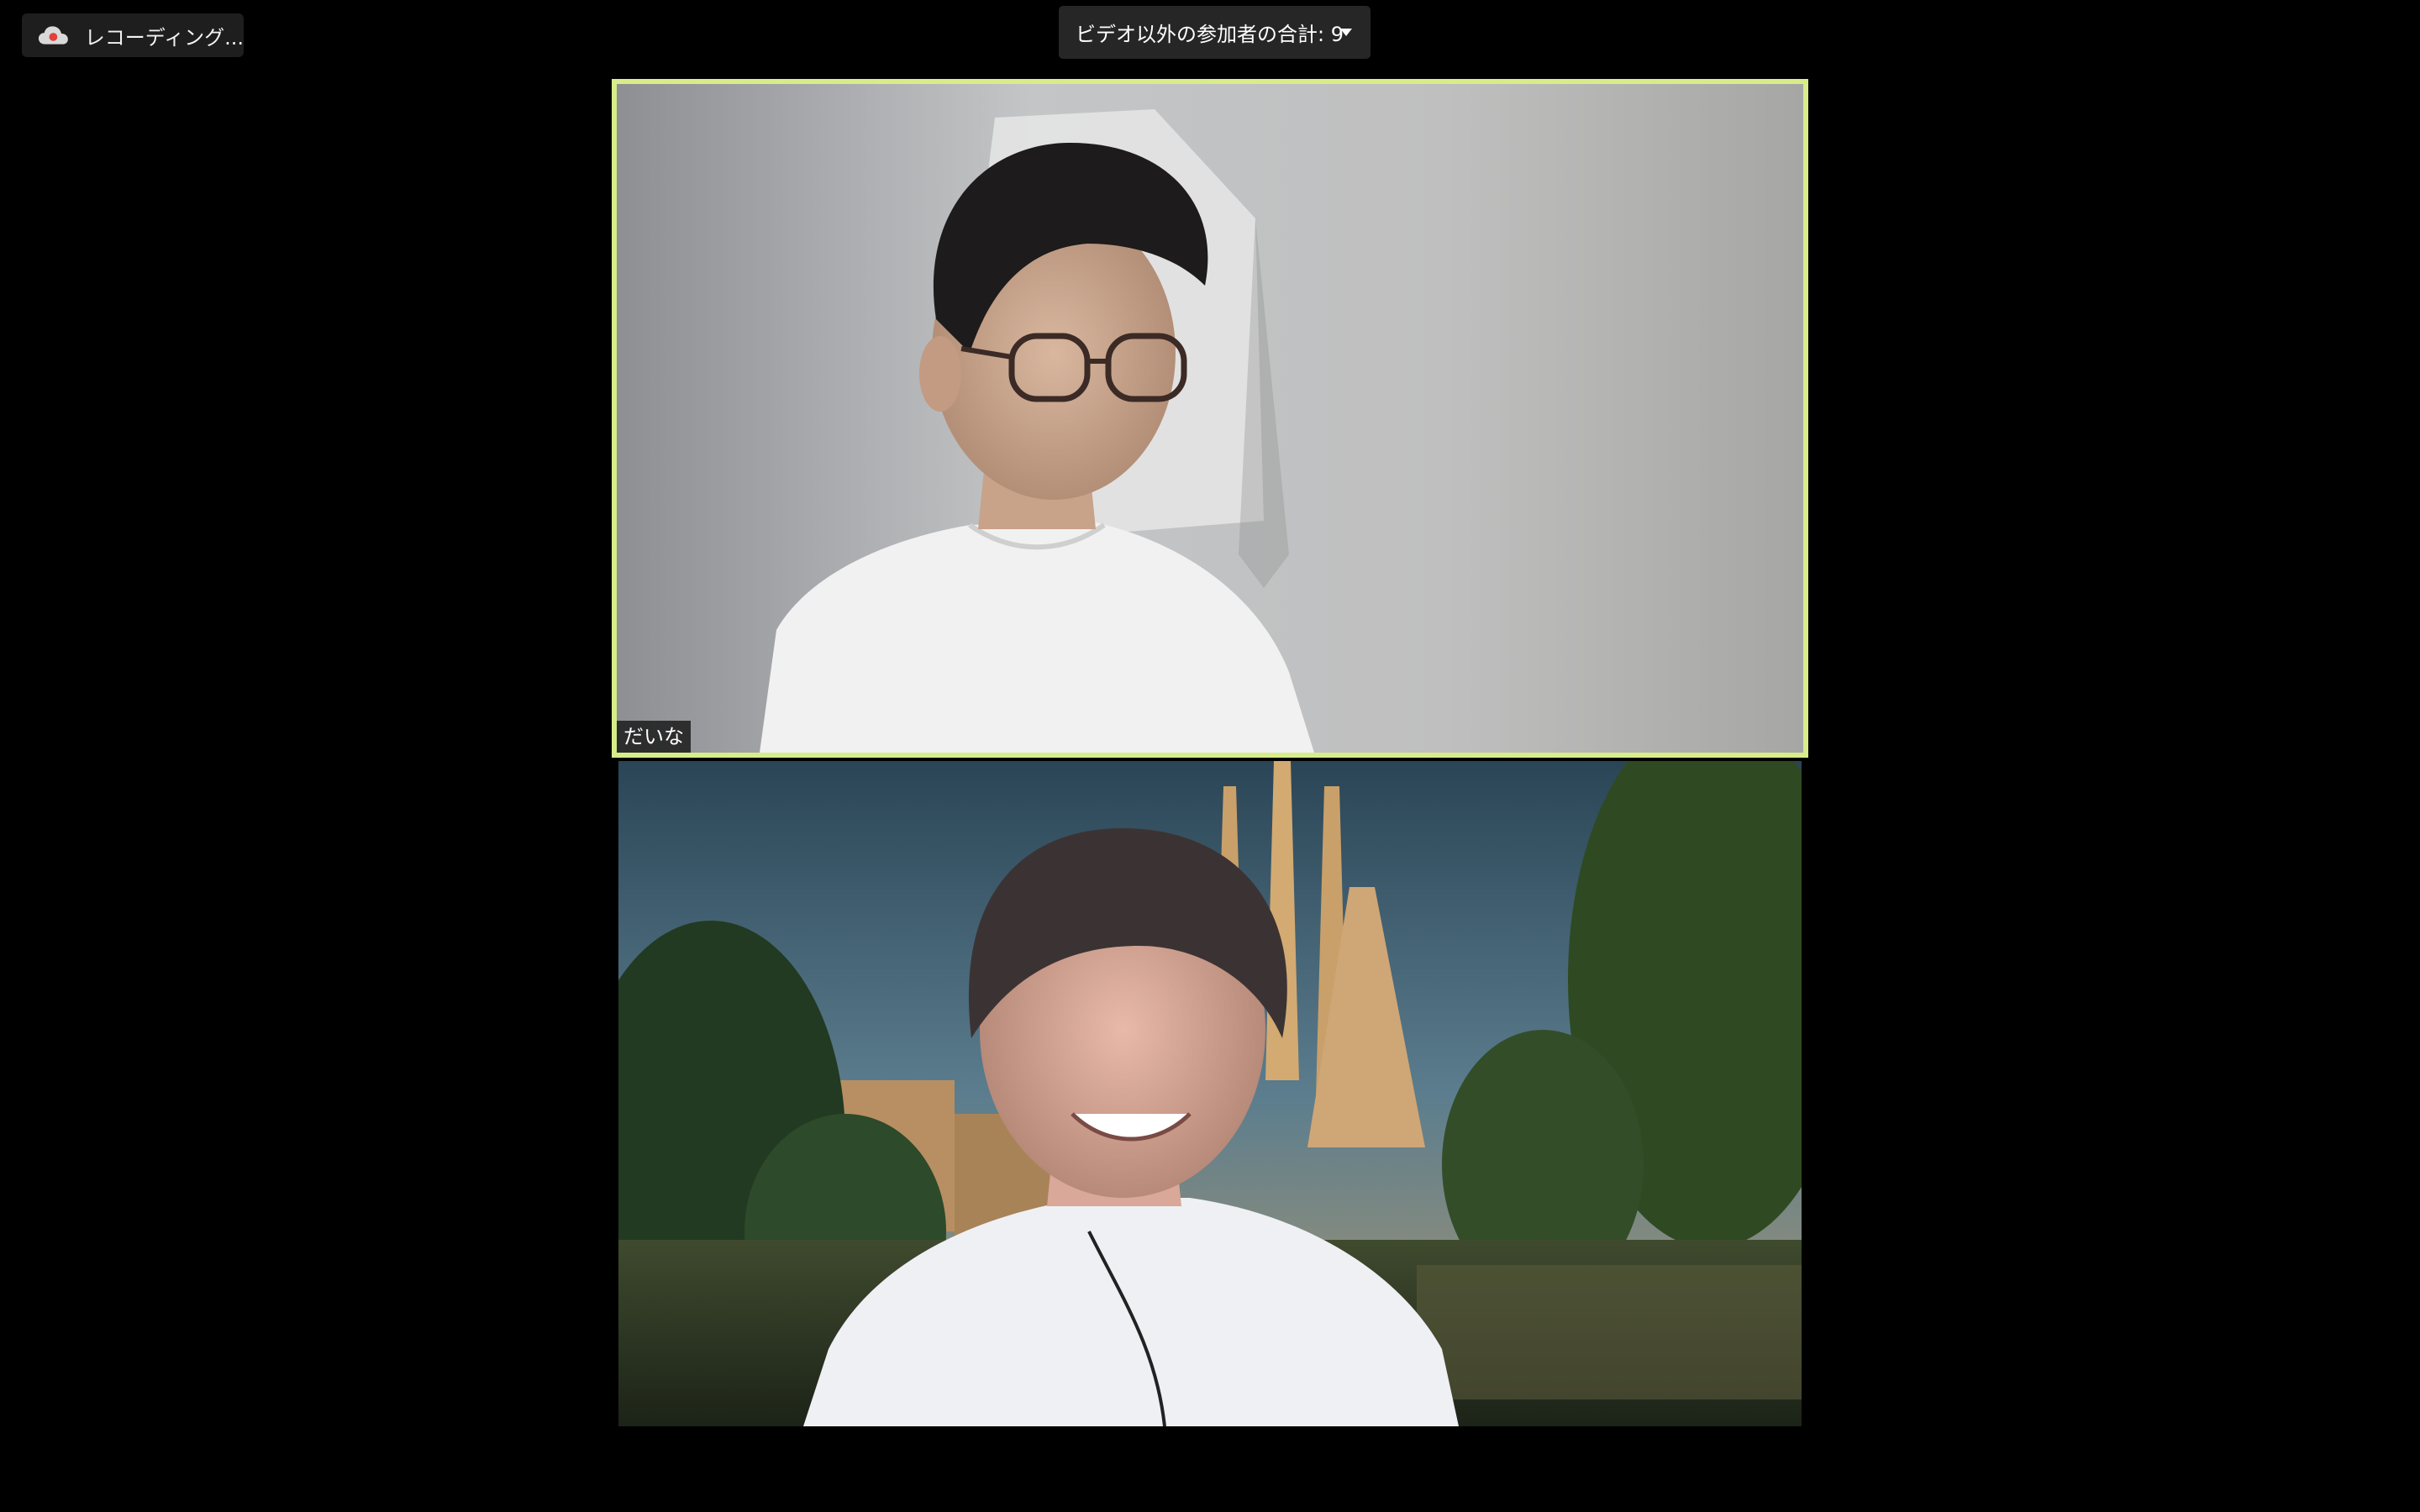 This screenshot has width=2420, height=1512. Describe the element at coordinates (1346, 32) in the screenshot. I see `chevron-down-icon` at that location.